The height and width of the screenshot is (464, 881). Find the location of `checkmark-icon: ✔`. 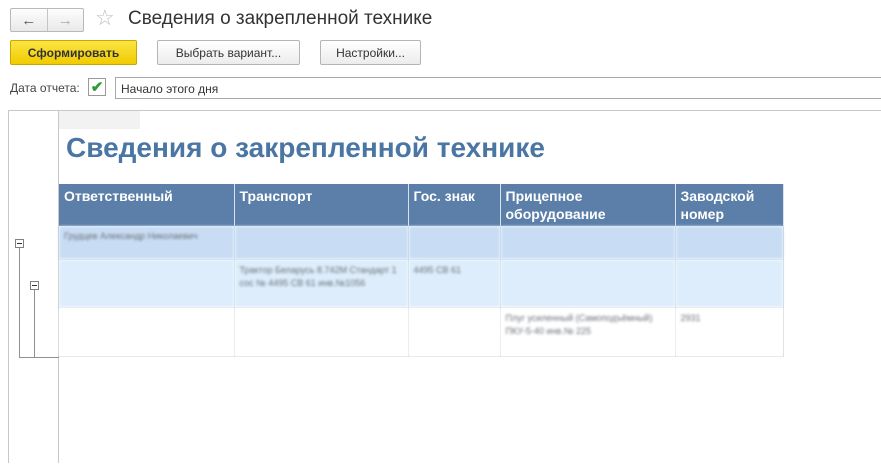

checkmark-icon: ✔ is located at coordinates (97, 87).